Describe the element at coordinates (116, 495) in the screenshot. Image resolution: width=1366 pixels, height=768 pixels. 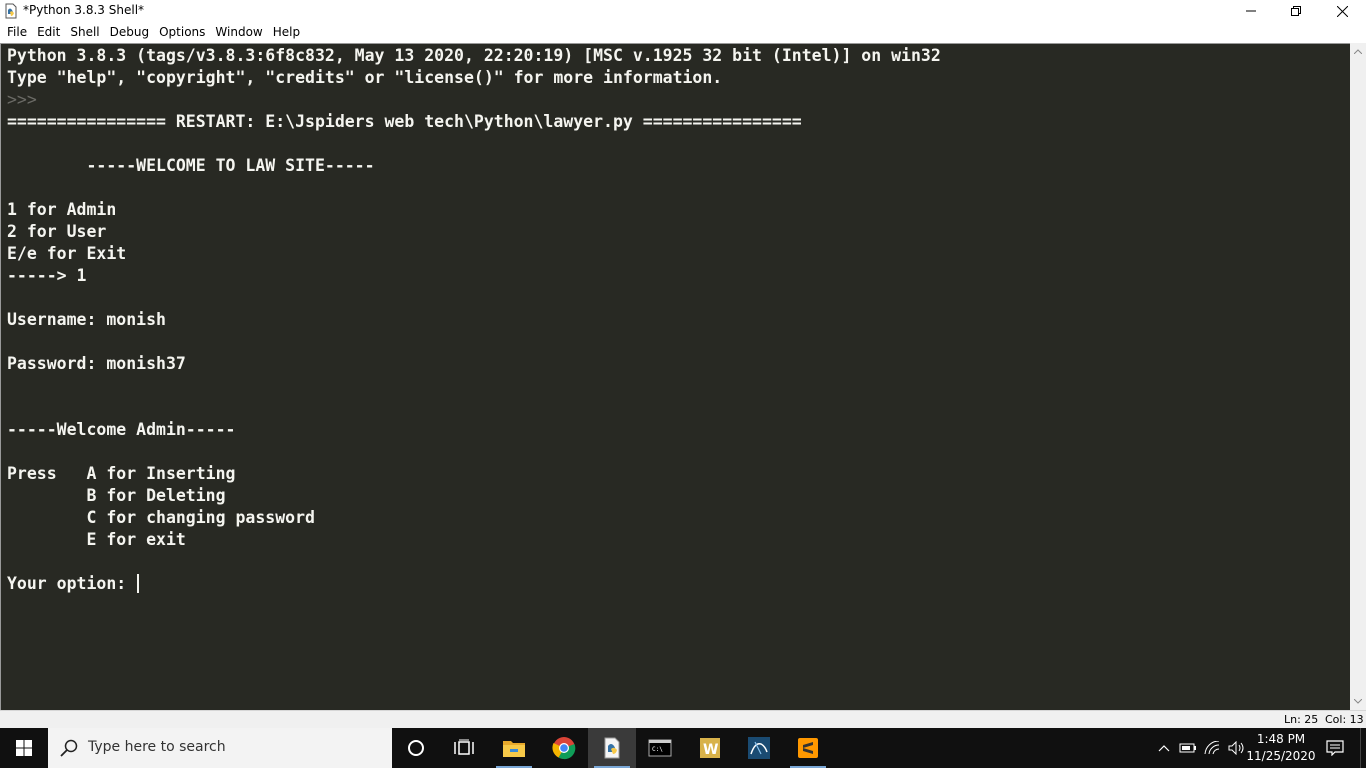
I see `line-text: B for Deleting` at that location.